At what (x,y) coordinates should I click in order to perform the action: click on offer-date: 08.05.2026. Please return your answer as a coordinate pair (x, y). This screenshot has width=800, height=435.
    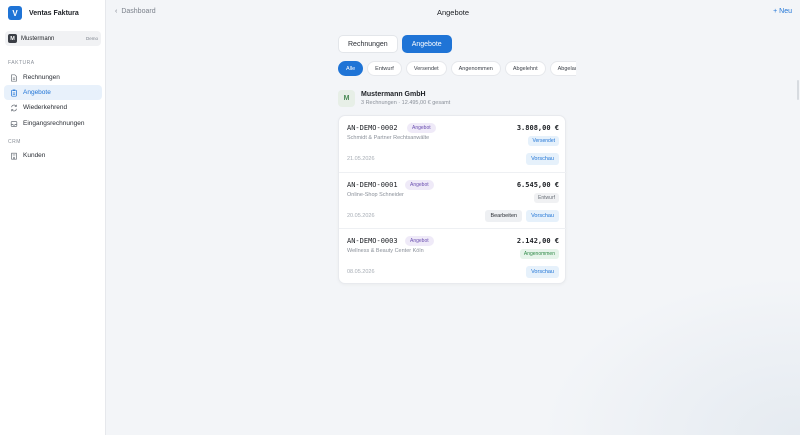
    Looking at the image, I should click on (361, 272).